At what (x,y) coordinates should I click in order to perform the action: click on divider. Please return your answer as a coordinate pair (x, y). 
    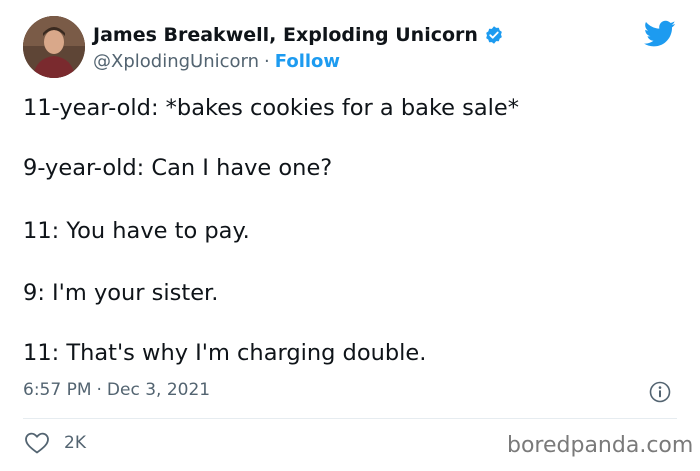
    Looking at the image, I should click on (350, 418).